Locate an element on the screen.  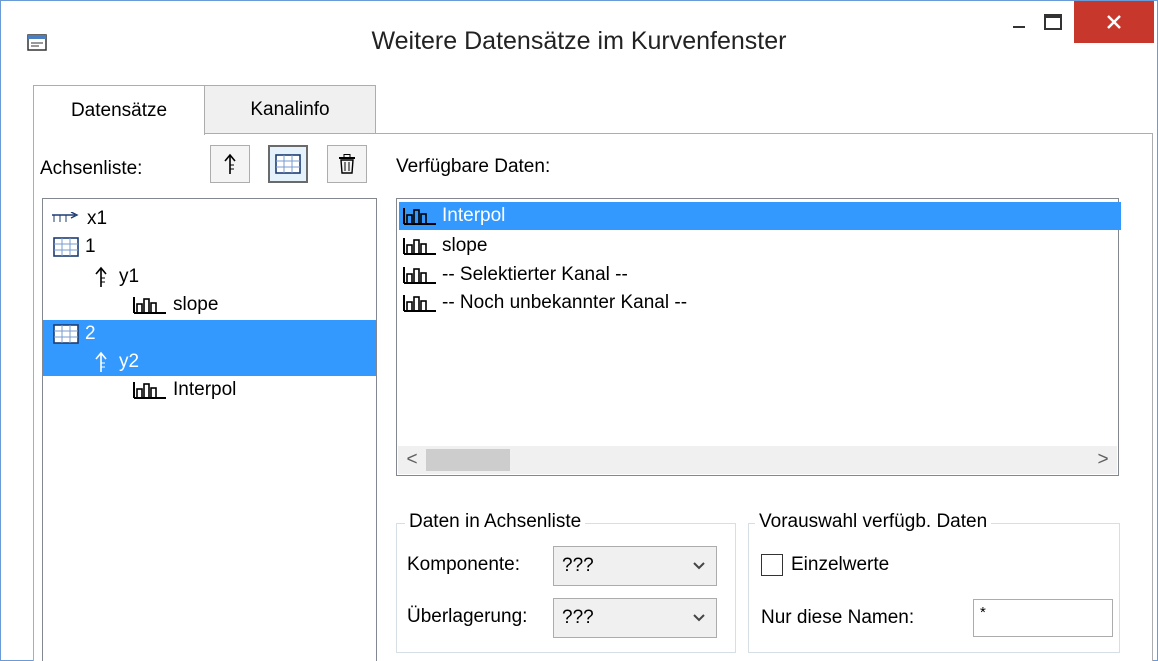
tab-datensaetze: Datensätze is located at coordinates (119, 110).